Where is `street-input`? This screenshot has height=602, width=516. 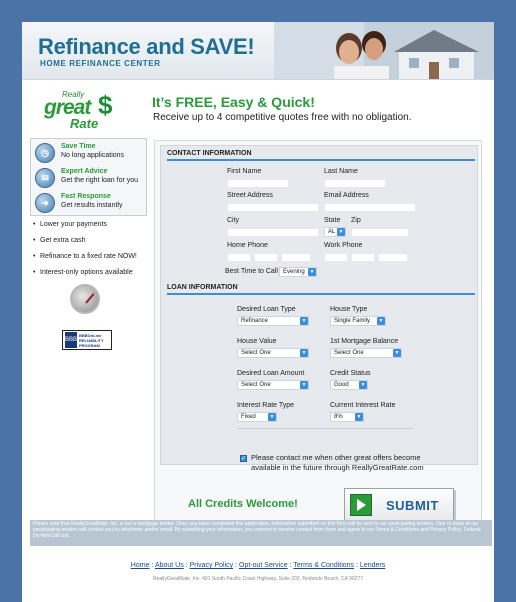 street-input is located at coordinates (273, 207).